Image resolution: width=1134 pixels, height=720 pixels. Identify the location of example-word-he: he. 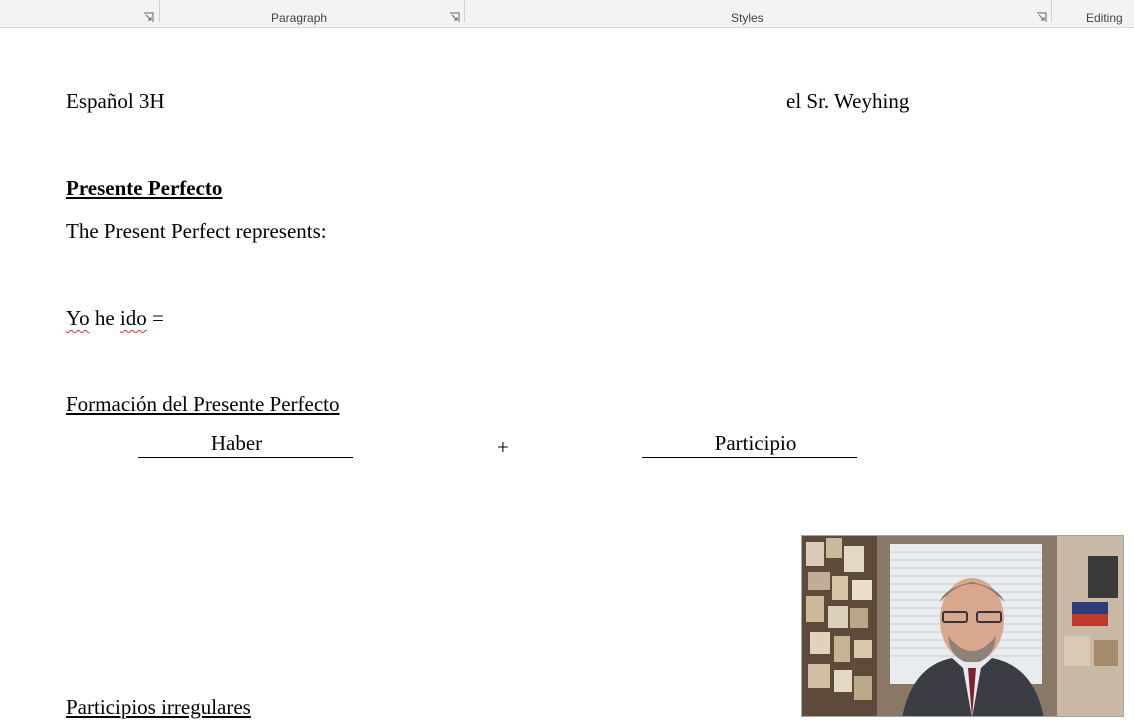
(104, 318).